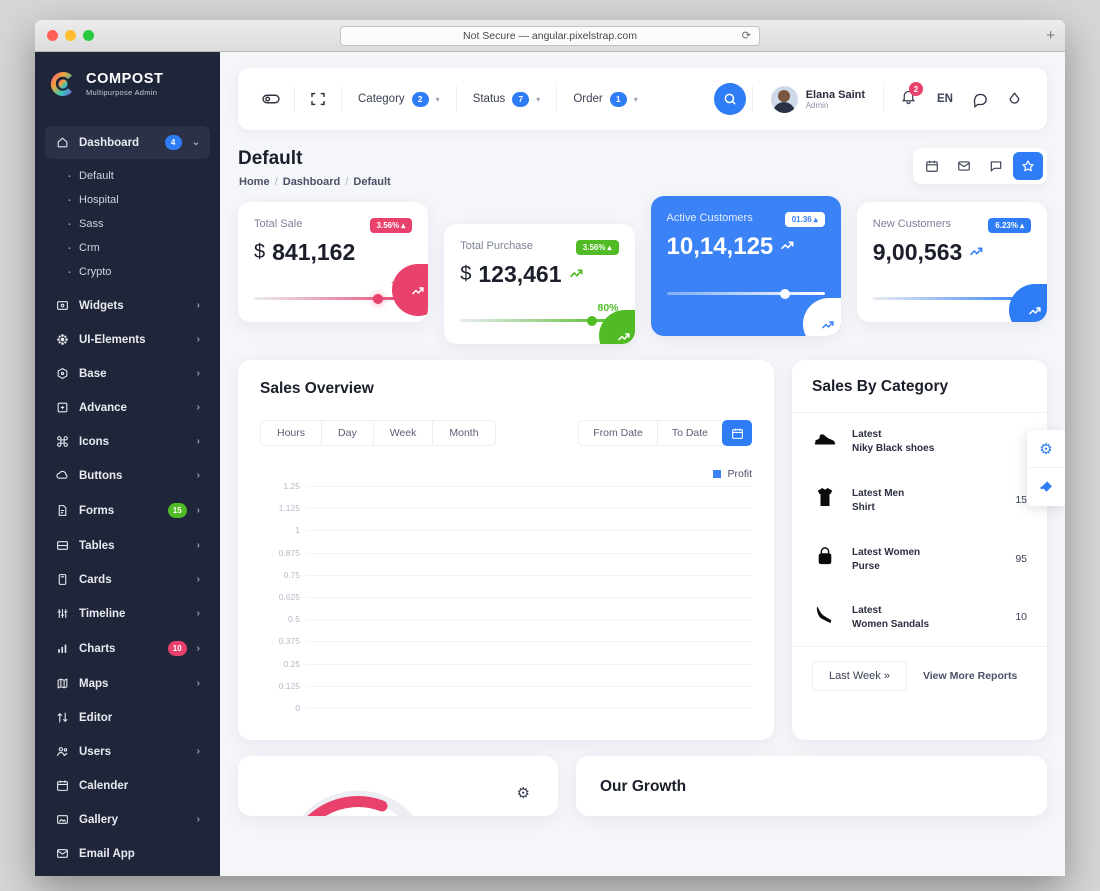  Describe the element at coordinates (980, 99) in the screenshot. I see `chat-icon` at that location.